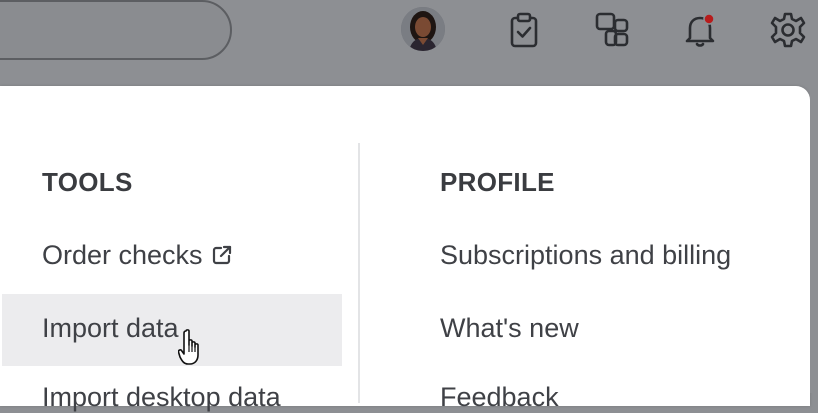 The height and width of the screenshot is (413, 818). What do you see at coordinates (423, 29) in the screenshot?
I see `avatar` at bounding box center [423, 29].